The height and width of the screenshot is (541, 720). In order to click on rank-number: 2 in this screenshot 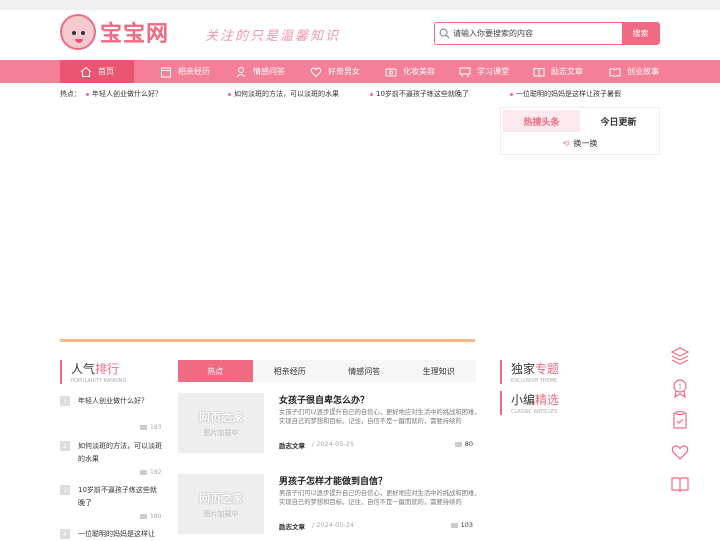, I will do `click(65, 446)`.